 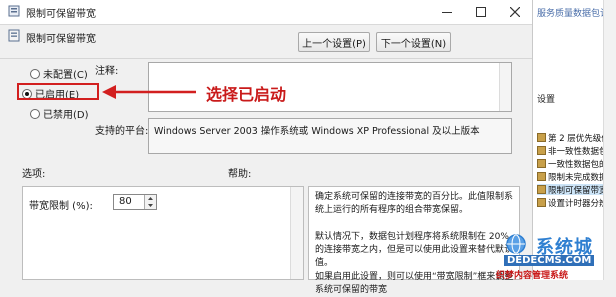 I want to click on maximize-button, so click(x=481, y=12).